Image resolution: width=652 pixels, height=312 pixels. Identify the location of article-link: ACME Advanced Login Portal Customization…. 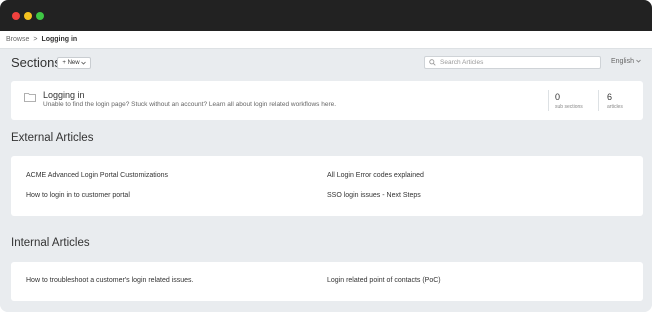
(97, 175).